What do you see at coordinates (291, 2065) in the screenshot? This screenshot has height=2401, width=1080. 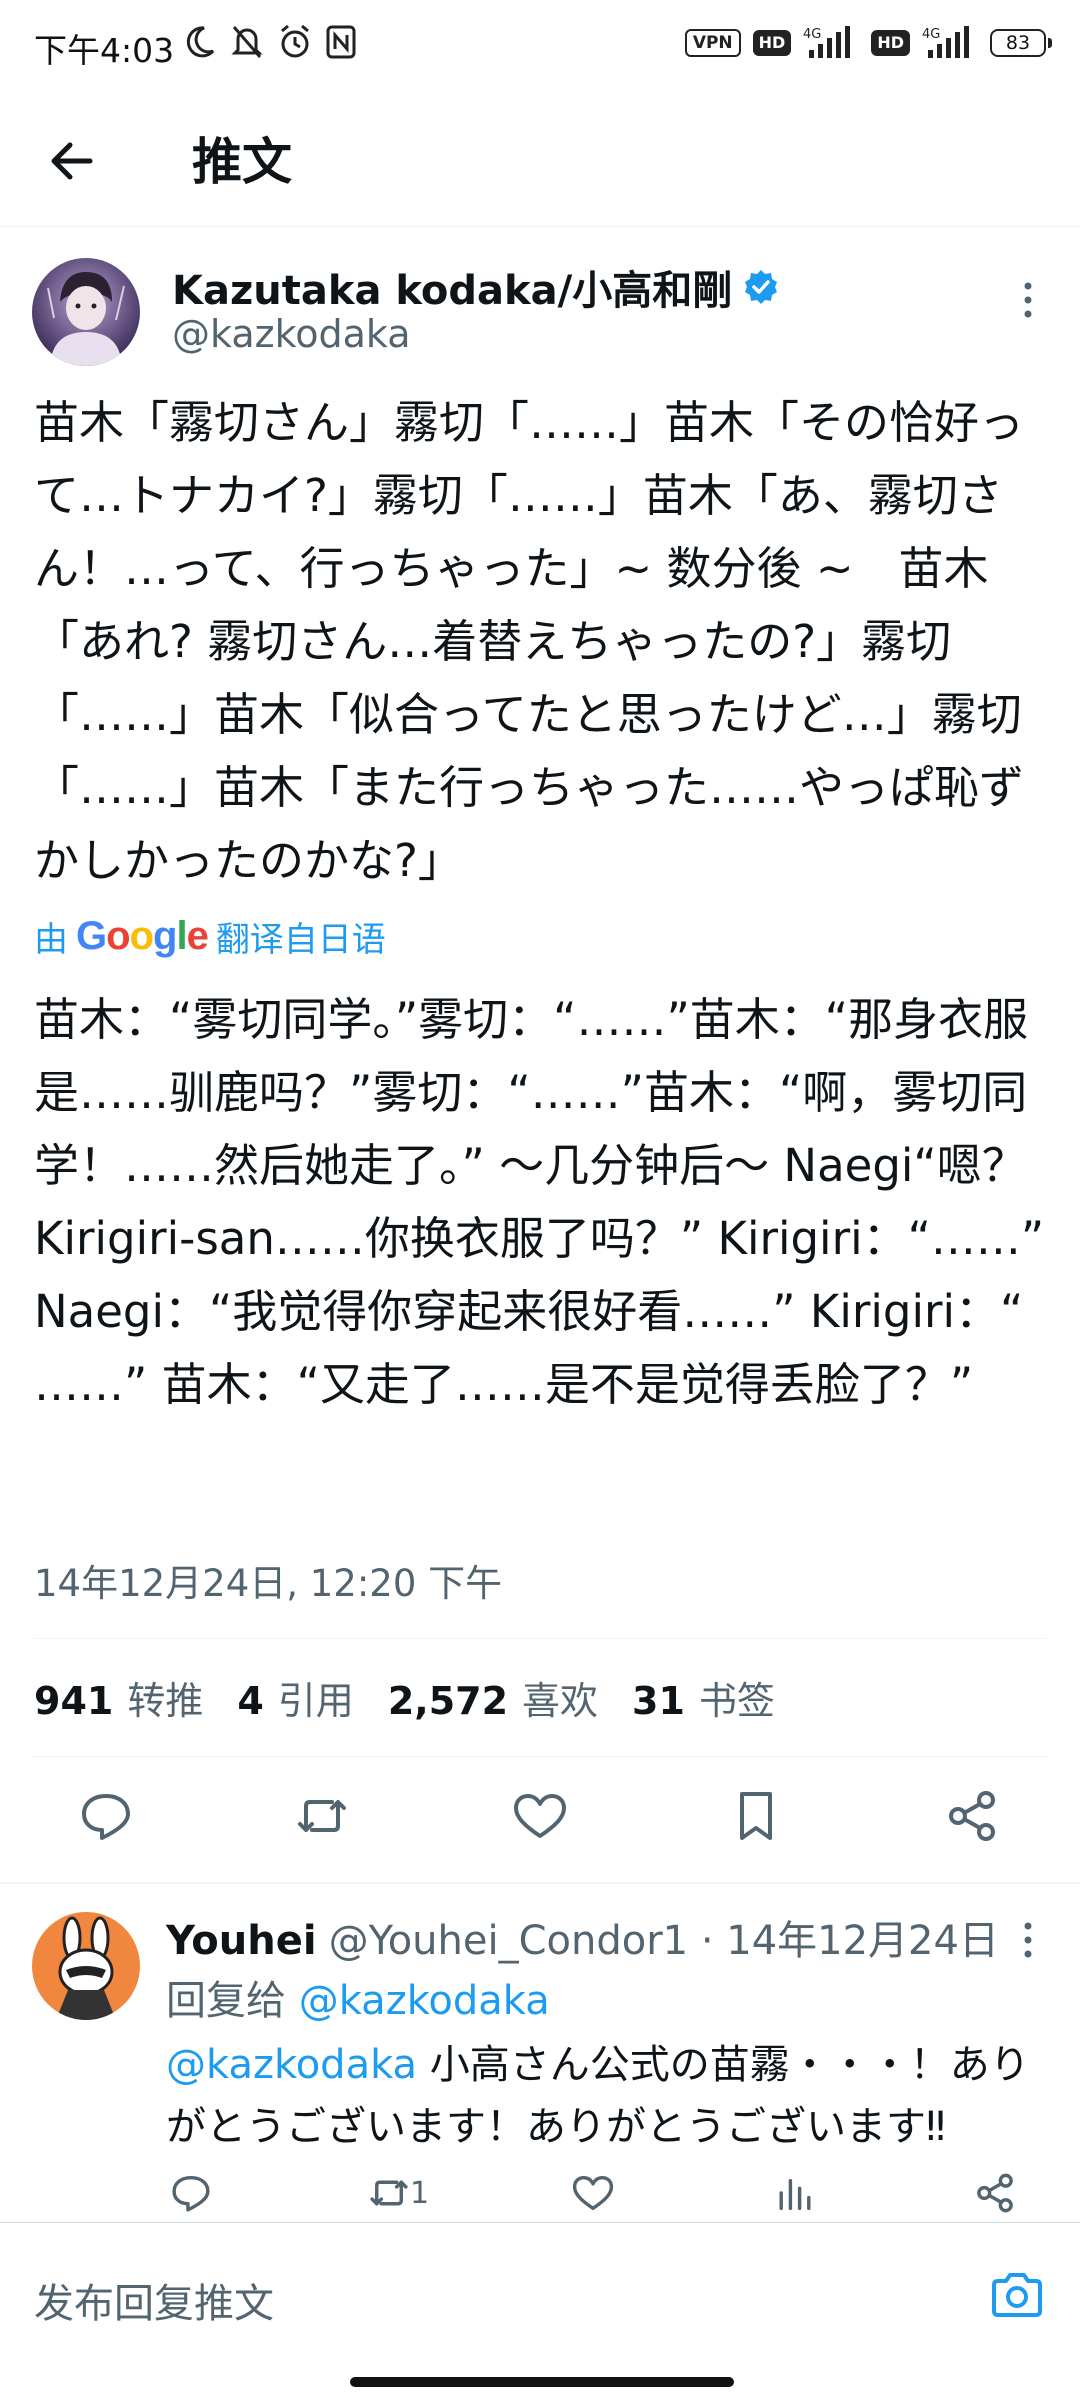 I see `reply-mention: @kazkodaka` at bounding box center [291, 2065].